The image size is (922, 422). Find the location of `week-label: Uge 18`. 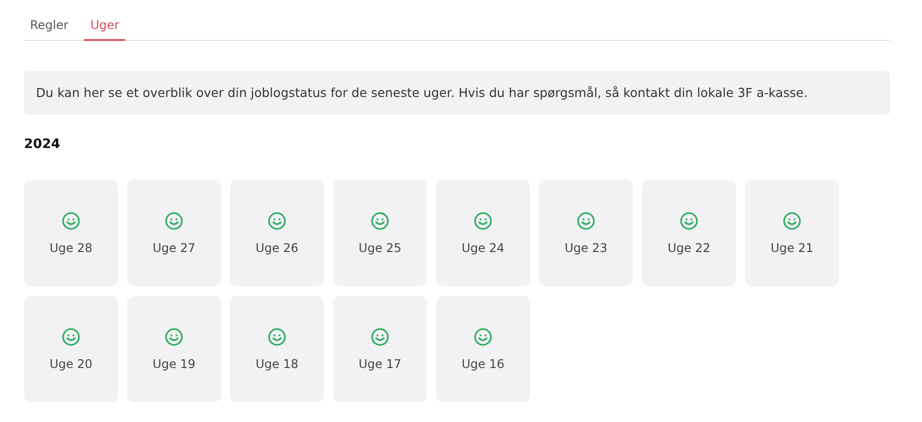

week-label: Uge 18 is located at coordinates (277, 364).